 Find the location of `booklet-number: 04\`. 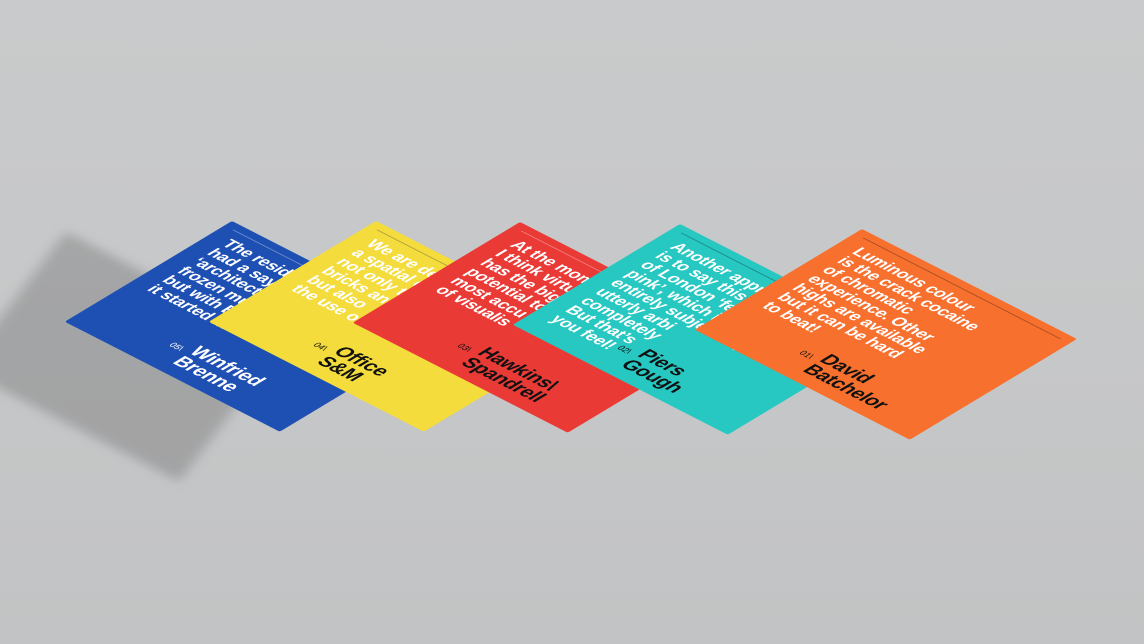

booklet-number: 04\ is located at coordinates (320, 346).